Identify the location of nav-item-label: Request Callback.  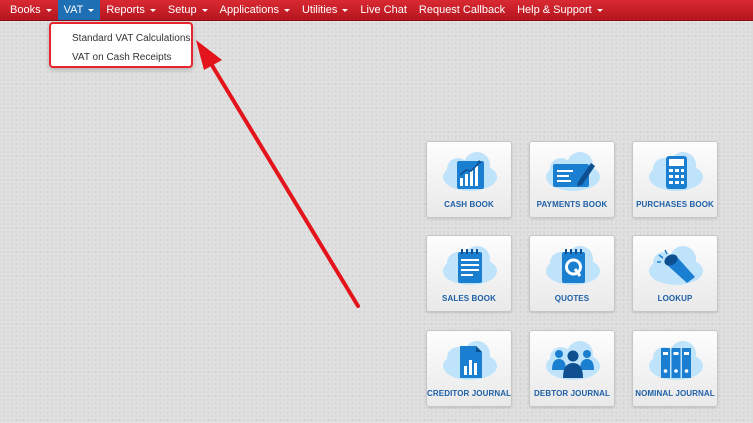
(462, 9).